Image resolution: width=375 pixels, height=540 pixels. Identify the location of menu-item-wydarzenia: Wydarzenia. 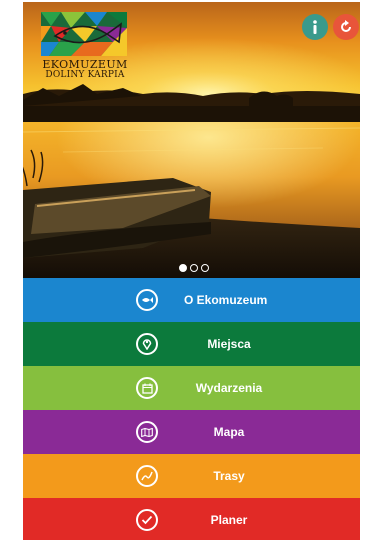
(191, 388).